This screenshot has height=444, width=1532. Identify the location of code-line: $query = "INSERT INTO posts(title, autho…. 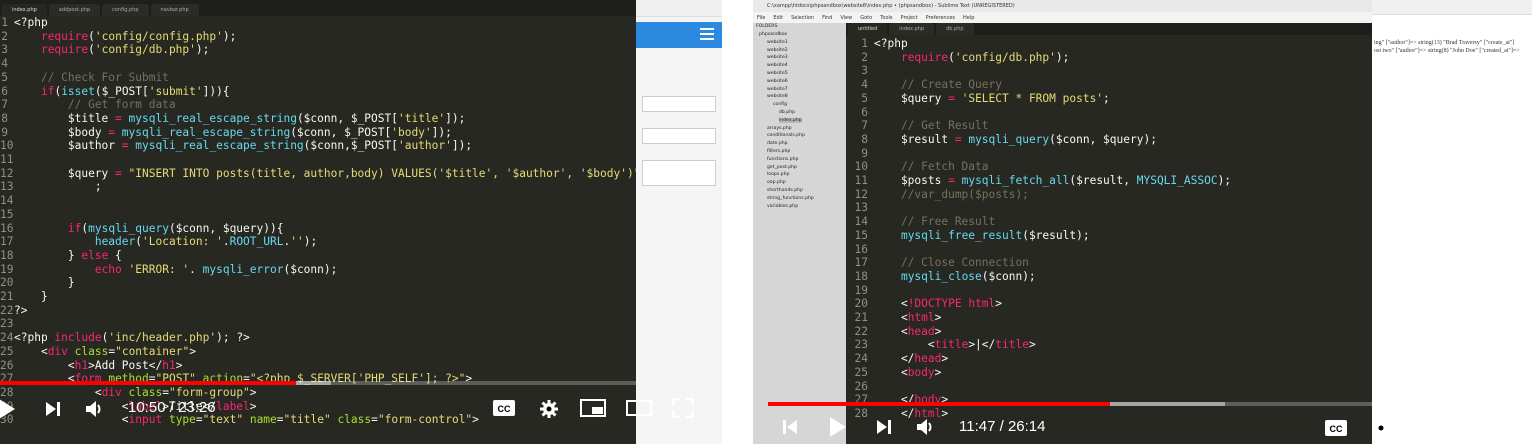
(325, 174).